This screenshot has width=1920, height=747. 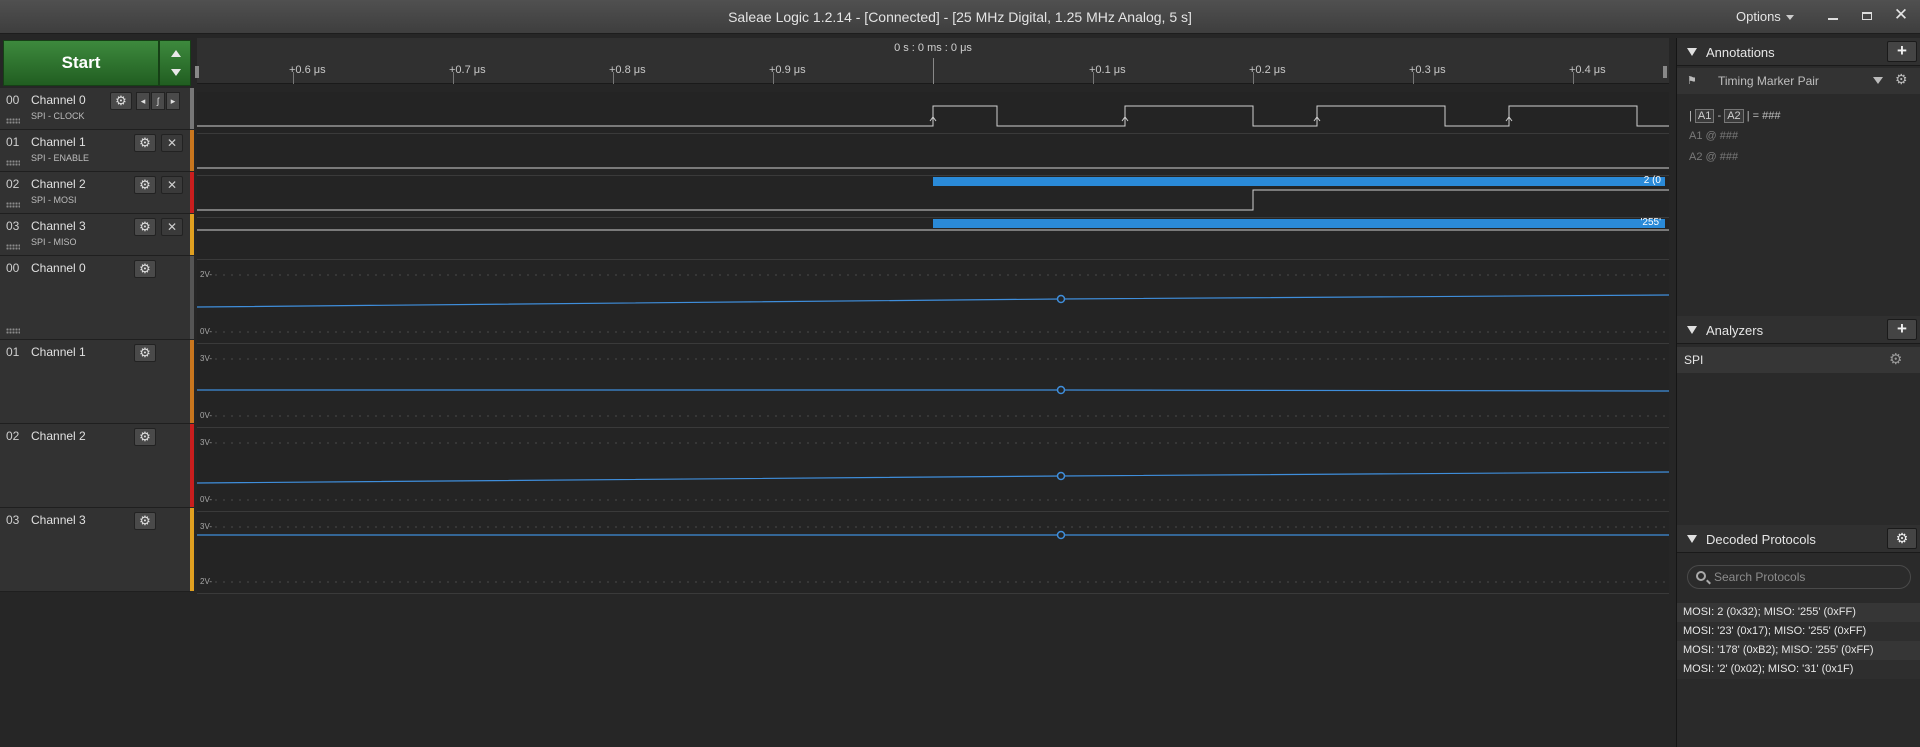 What do you see at coordinates (197, 72) in the screenshot?
I see `scroll-handle-left` at bounding box center [197, 72].